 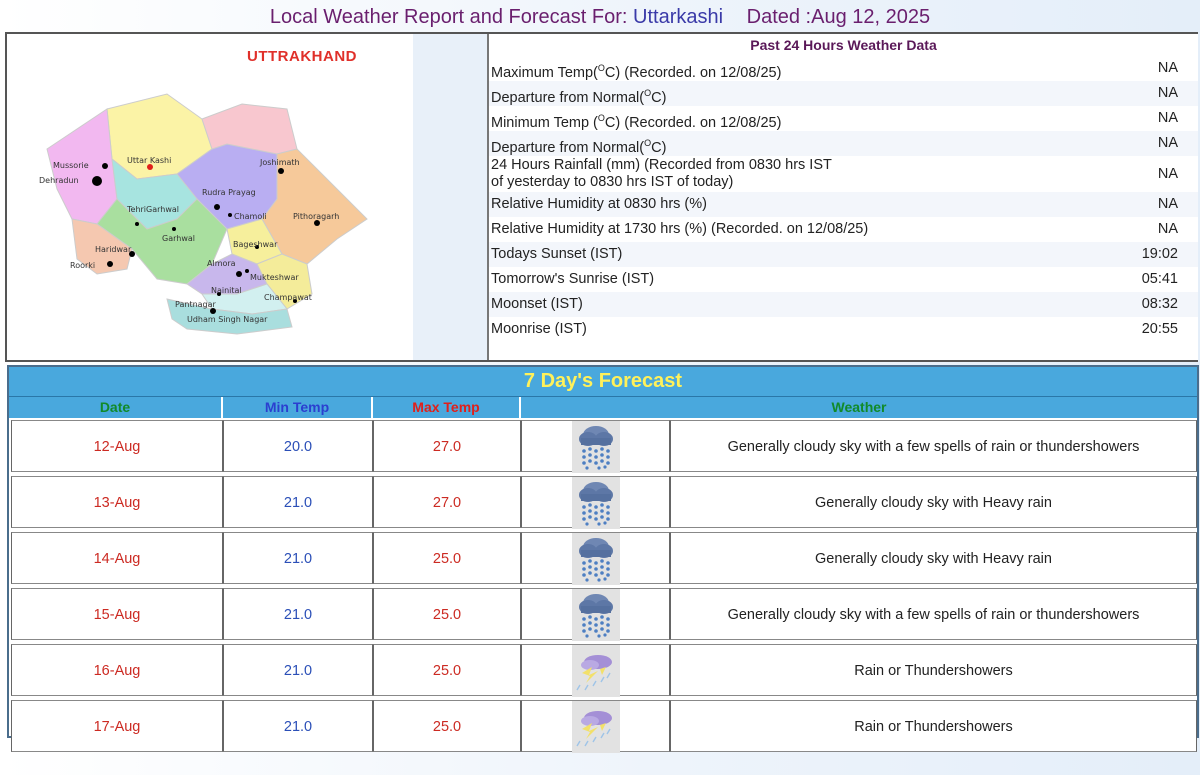 I want to click on map-label-haridwar: Haridwar, so click(x=113, y=249).